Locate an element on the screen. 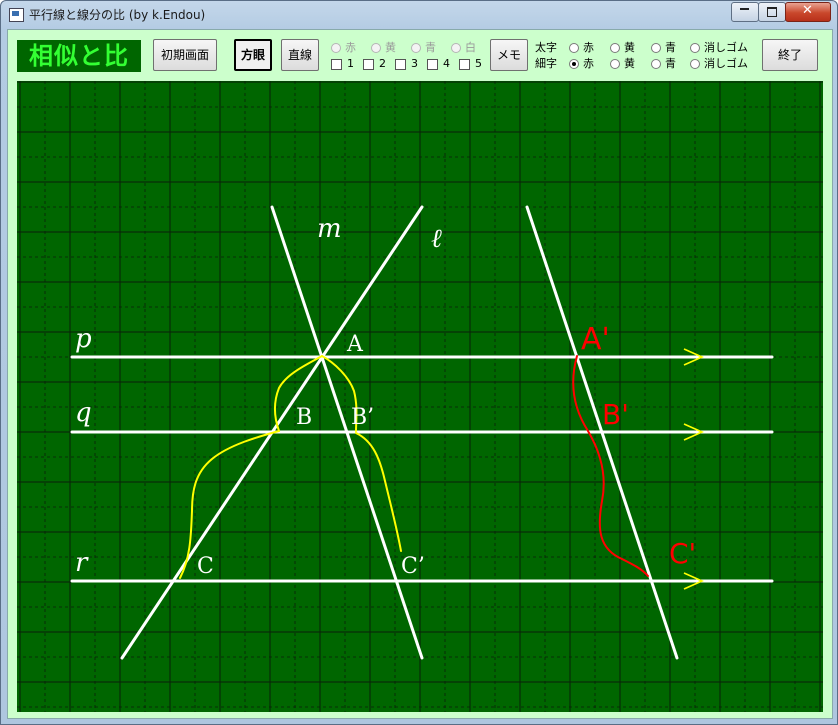 The image size is (838, 725). point-b: B is located at coordinates (304, 417).